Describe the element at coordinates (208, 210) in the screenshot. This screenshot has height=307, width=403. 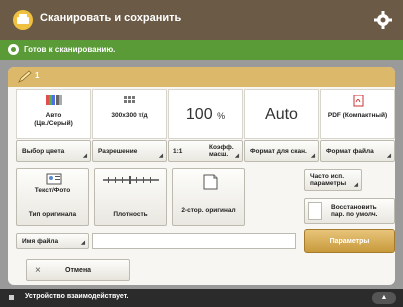
I see `duplex-label: 2-стор. оригинал` at that location.